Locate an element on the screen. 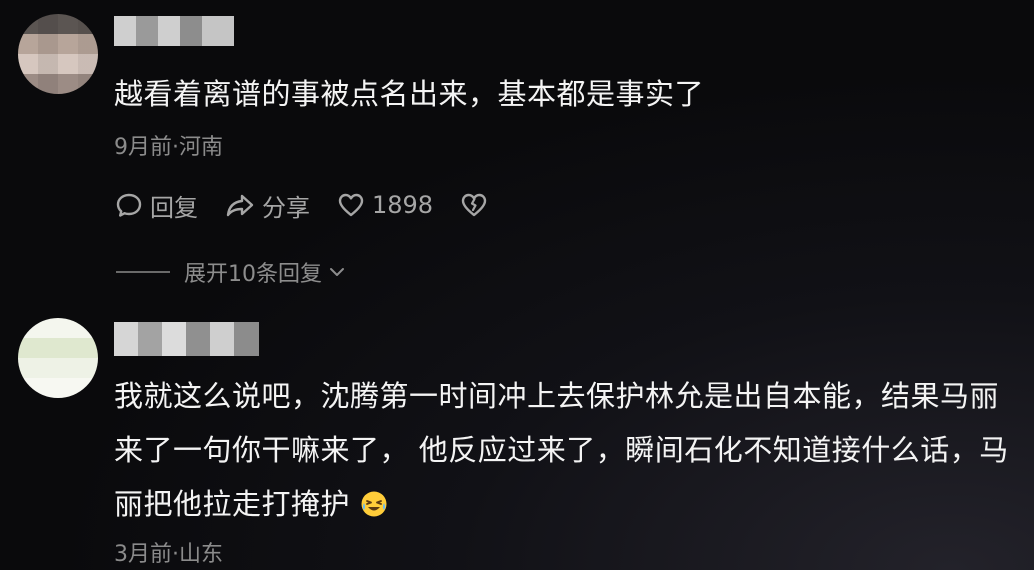 The height and width of the screenshot is (570, 1034). divider-line is located at coordinates (143, 272).